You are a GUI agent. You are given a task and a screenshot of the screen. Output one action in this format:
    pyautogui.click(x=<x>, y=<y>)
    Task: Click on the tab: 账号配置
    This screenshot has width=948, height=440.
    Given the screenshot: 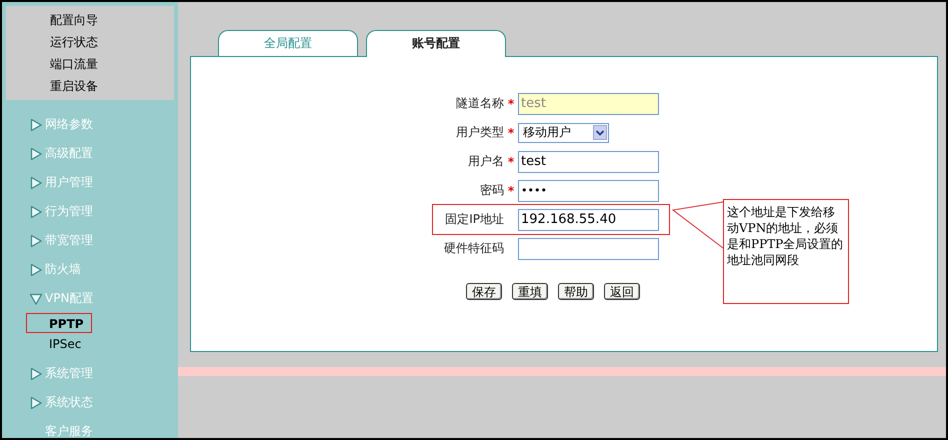 What is the action you would take?
    pyautogui.click(x=436, y=43)
    